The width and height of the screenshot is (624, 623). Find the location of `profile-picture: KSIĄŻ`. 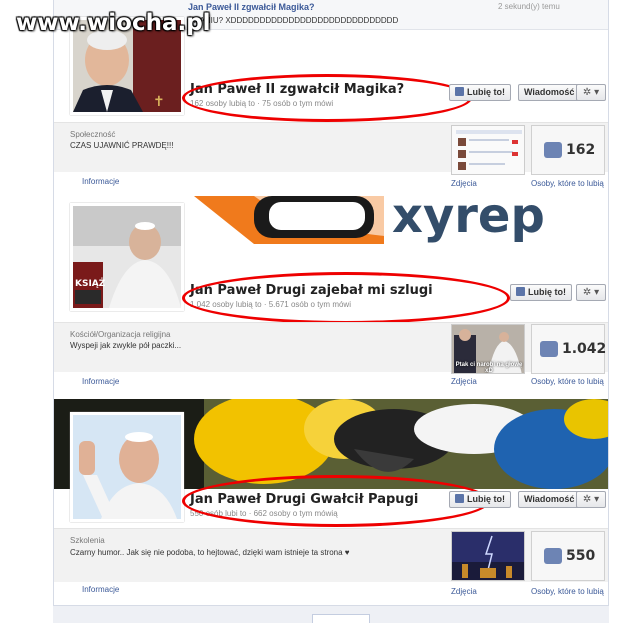

profile-picture: KSIĄŻ is located at coordinates (127, 257).